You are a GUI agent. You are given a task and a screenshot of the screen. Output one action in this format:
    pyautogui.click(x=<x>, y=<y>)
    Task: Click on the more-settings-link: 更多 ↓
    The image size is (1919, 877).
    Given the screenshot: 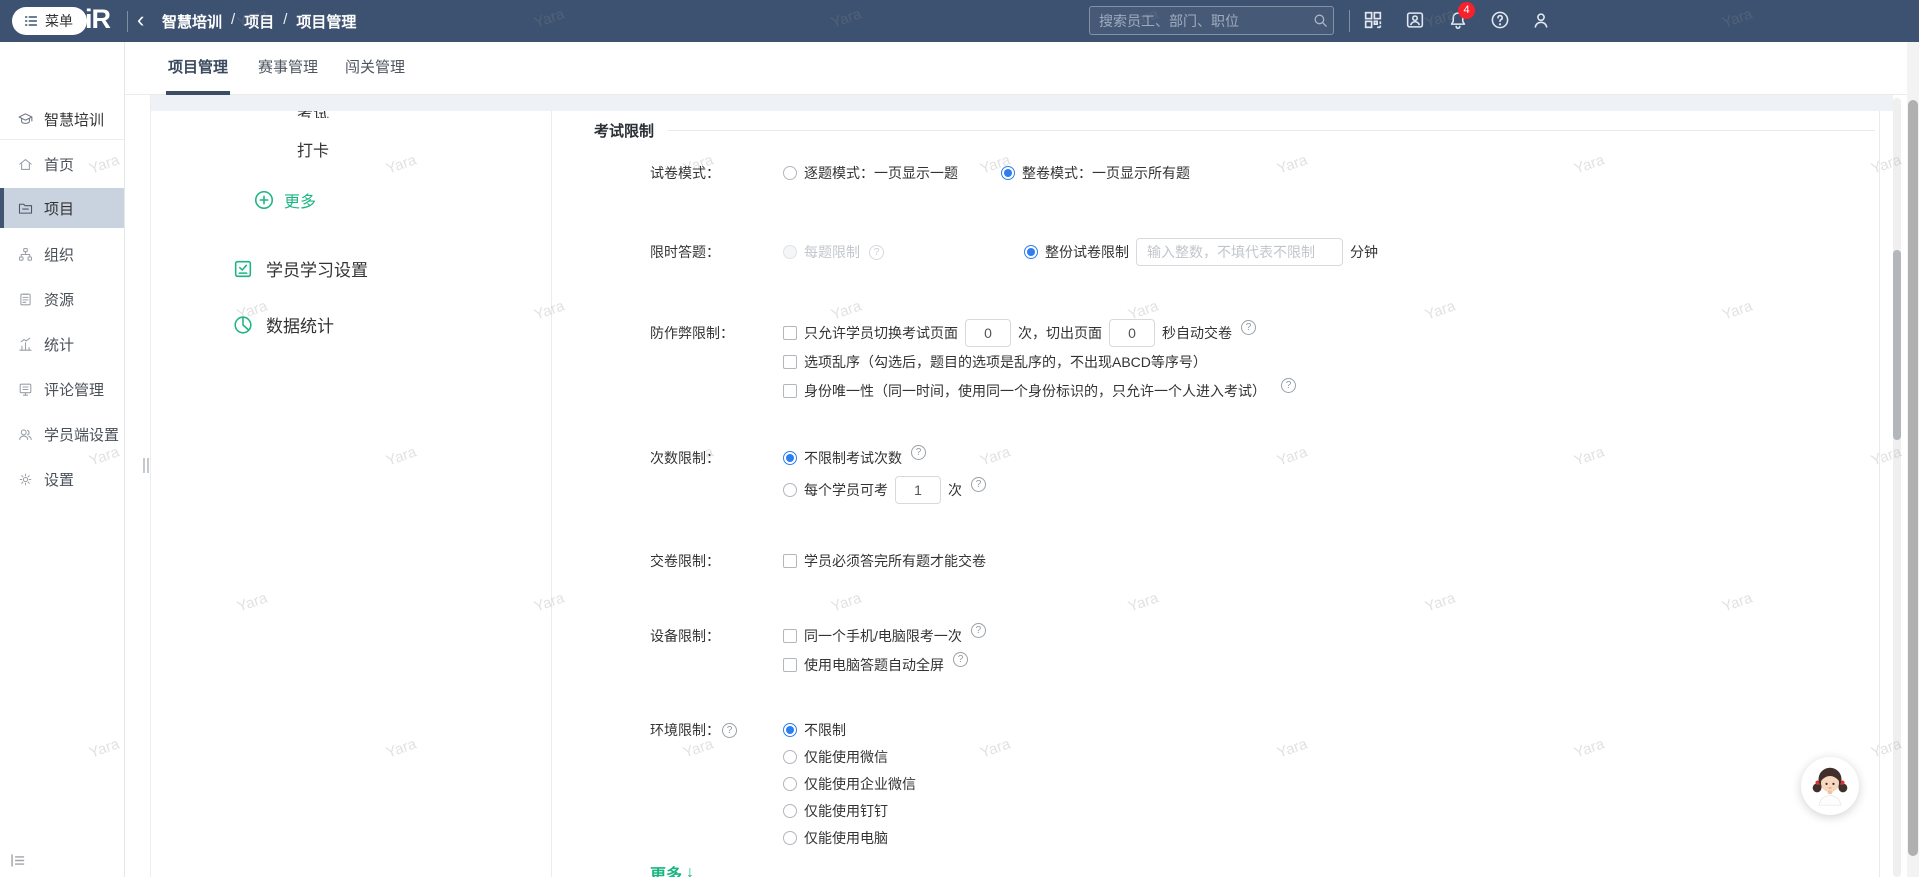 What is the action you would take?
    pyautogui.click(x=672, y=869)
    